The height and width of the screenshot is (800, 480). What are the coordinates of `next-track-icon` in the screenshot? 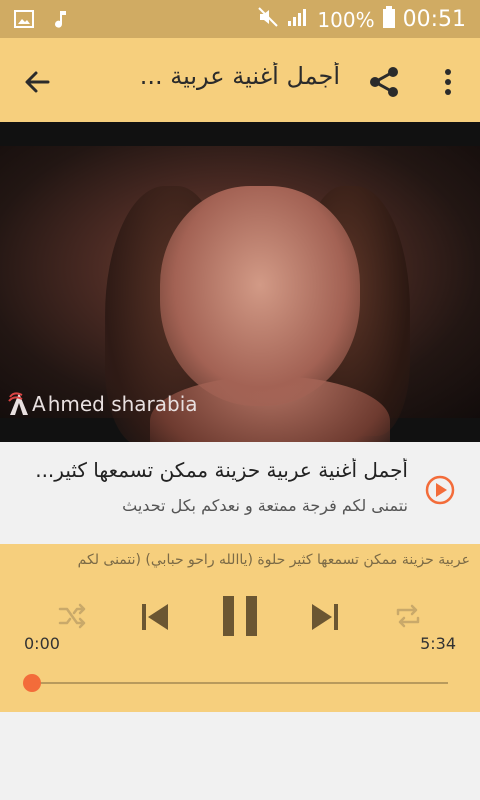 It's located at (325, 619).